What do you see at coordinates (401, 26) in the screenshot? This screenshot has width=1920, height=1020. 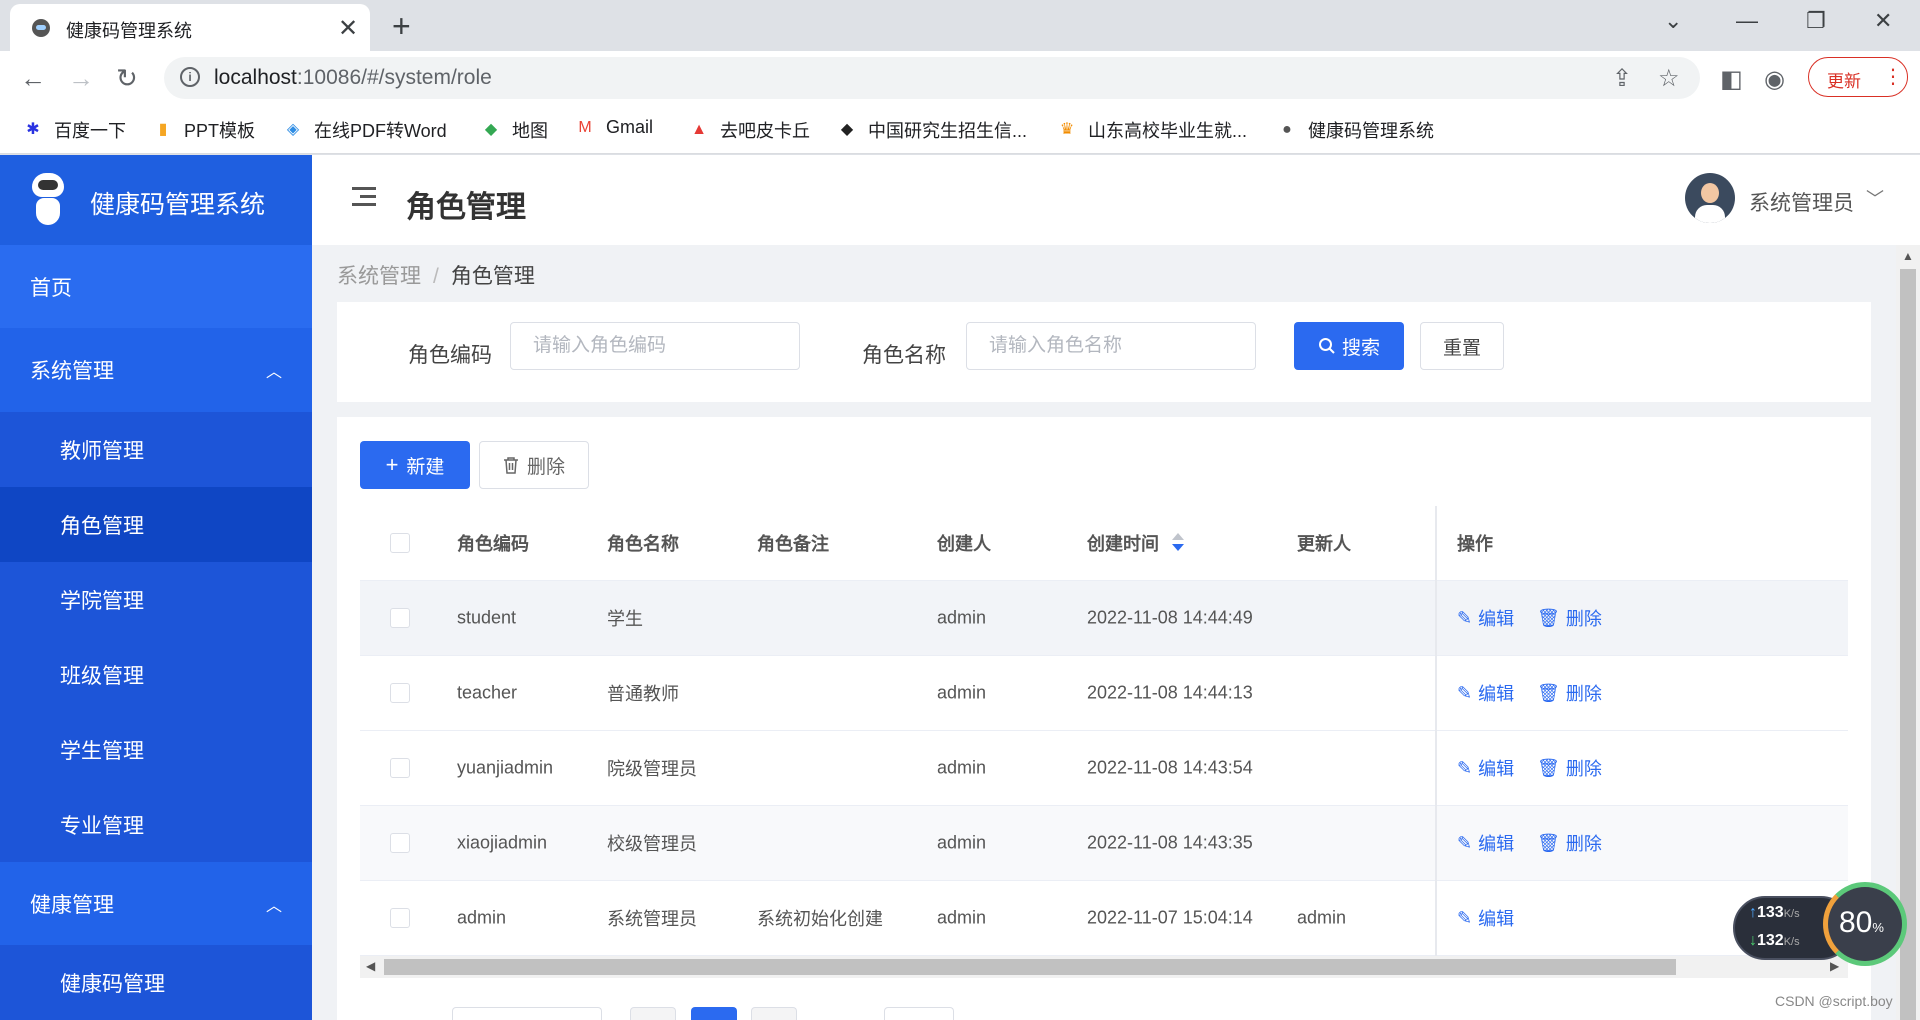 I see `new-tab-icon: +` at bounding box center [401, 26].